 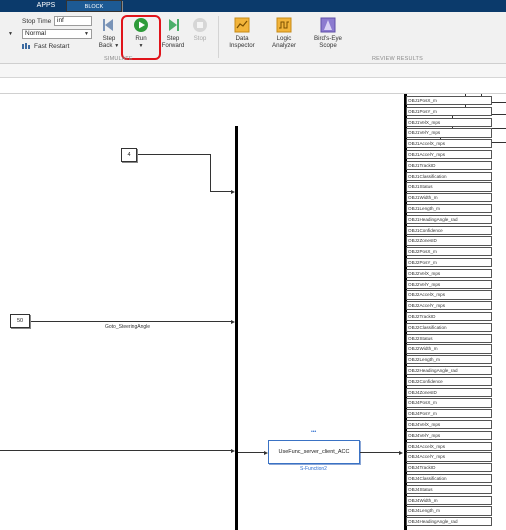 I want to click on sfunction-ellipsis: •••, so click(x=314, y=432).